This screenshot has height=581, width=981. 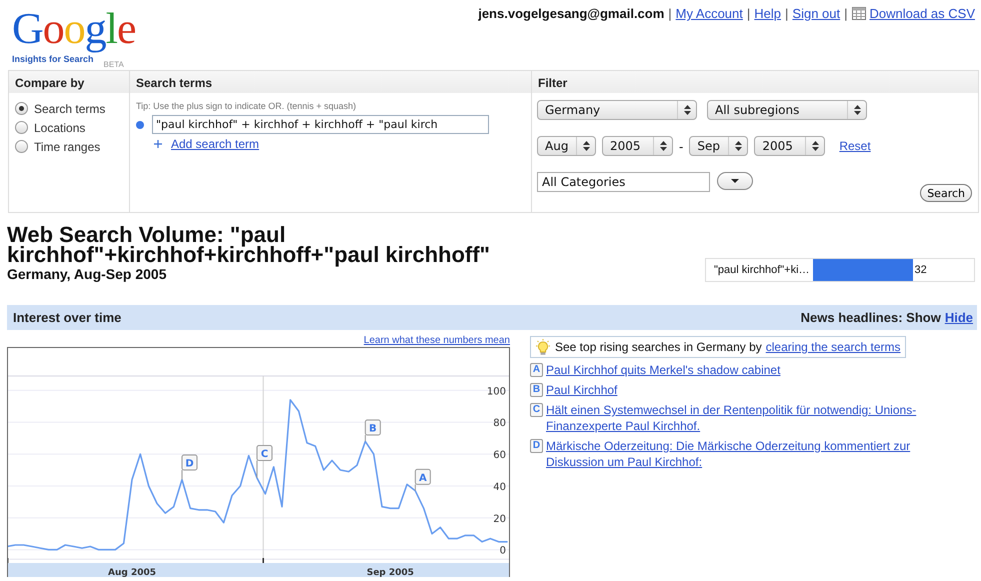 What do you see at coordinates (87, 274) in the screenshot?
I see `results-subtitle: Germany, Aug-Sep 2005` at bounding box center [87, 274].